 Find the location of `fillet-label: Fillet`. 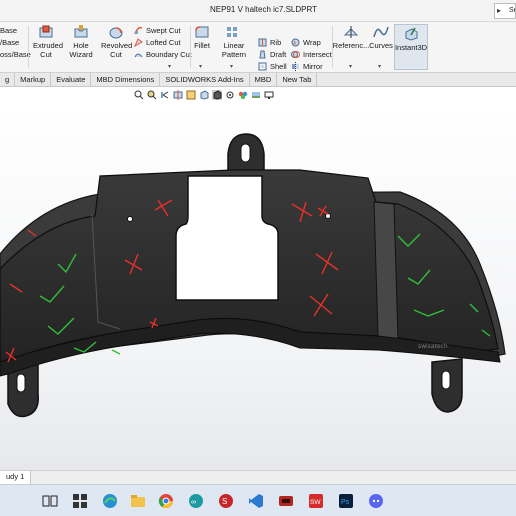

fillet-label: Fillet is located at coordinates (202, 45).